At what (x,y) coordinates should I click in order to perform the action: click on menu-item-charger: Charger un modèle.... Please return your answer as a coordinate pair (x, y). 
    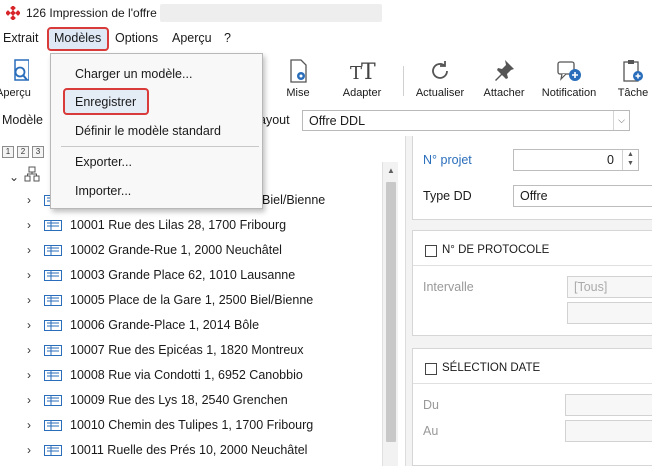
    Looking at the image, I should click on (133, 74).